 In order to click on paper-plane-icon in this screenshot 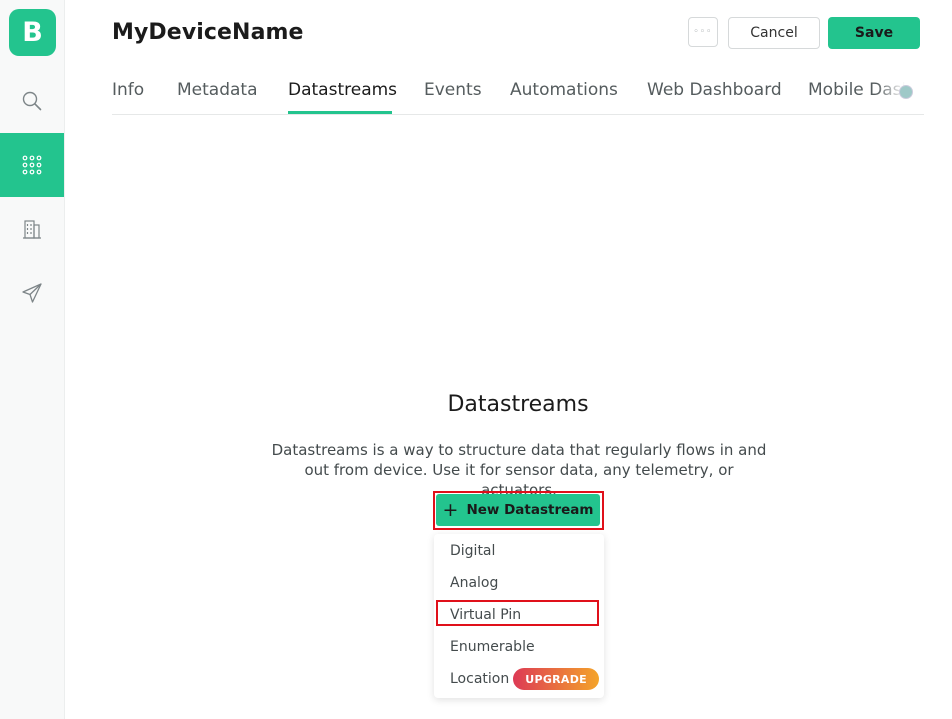, I will do `click(32, 293)`.